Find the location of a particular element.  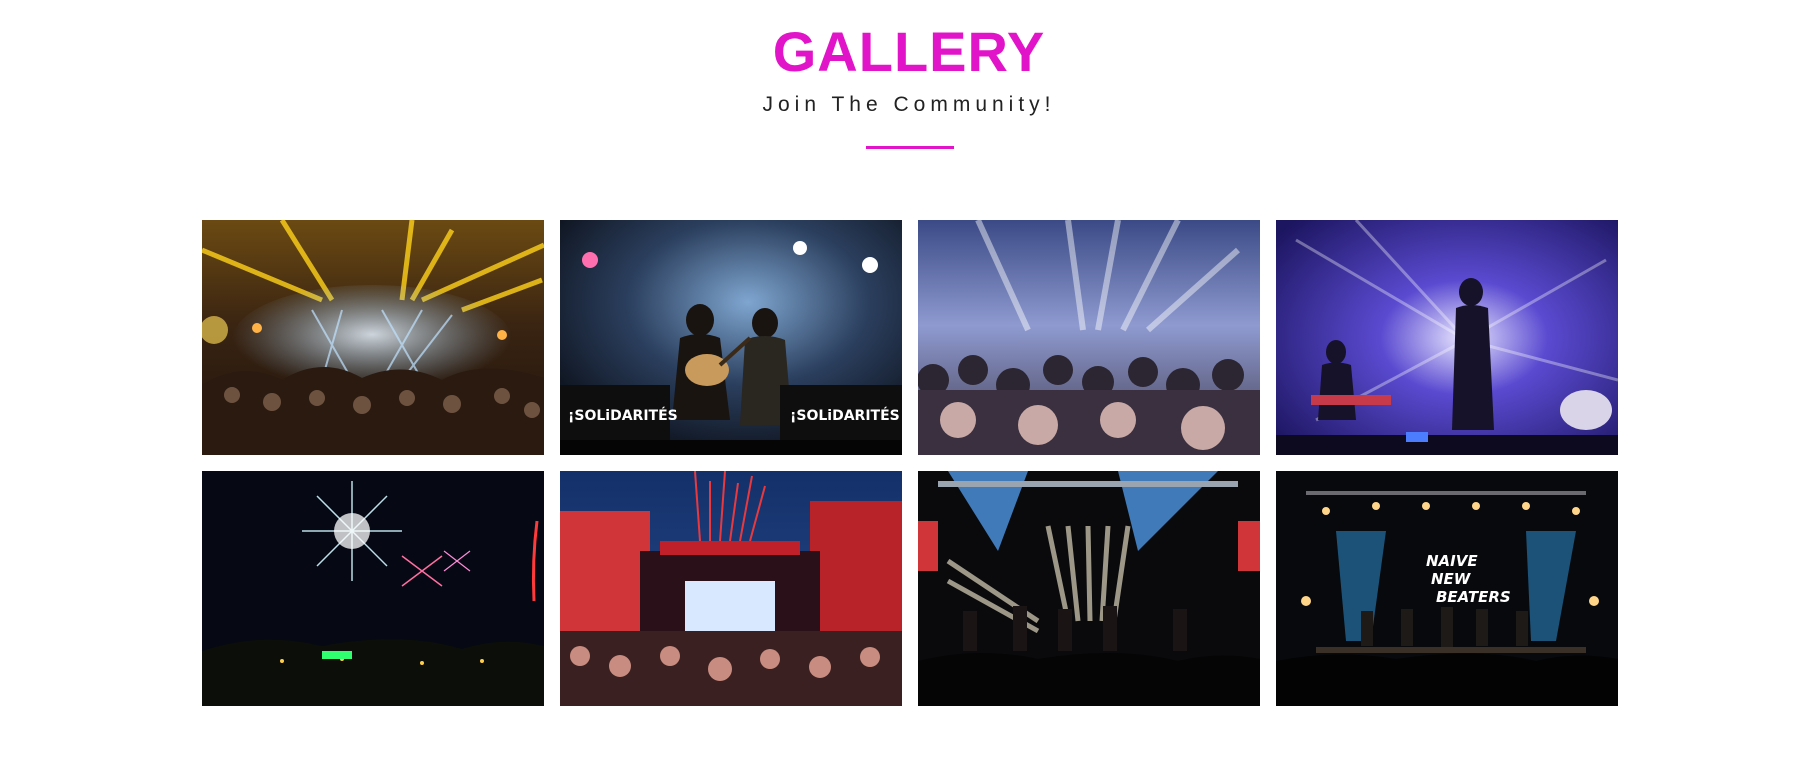

banner-left-text: ¡SOLiDARITÉS is located at coordinates (623, 415).